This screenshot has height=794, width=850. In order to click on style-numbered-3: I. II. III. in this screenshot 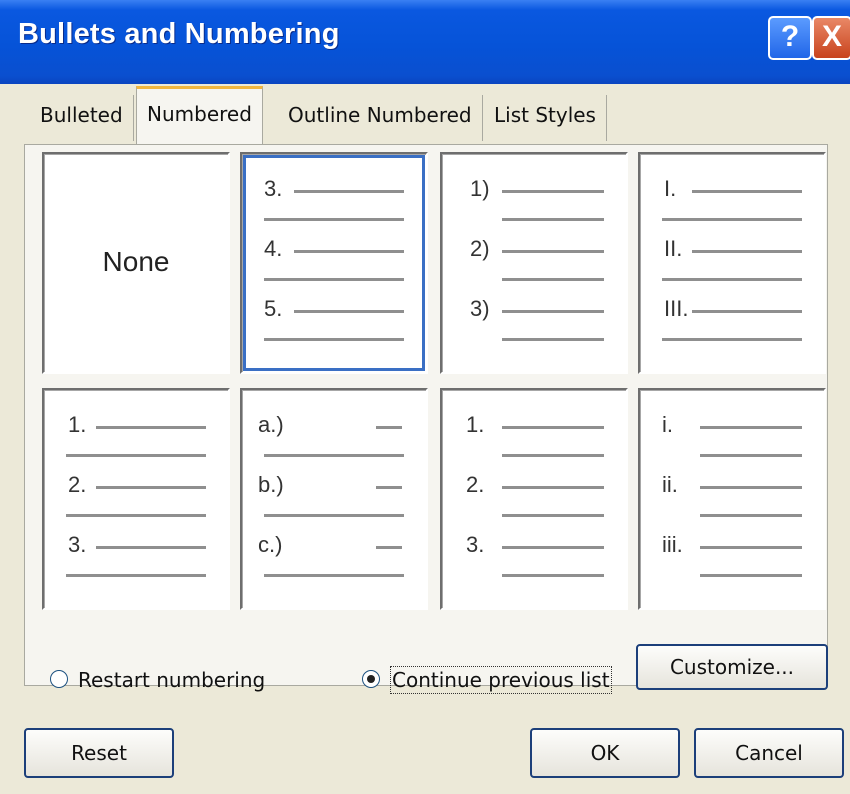, I will do `click(732, 263)`.